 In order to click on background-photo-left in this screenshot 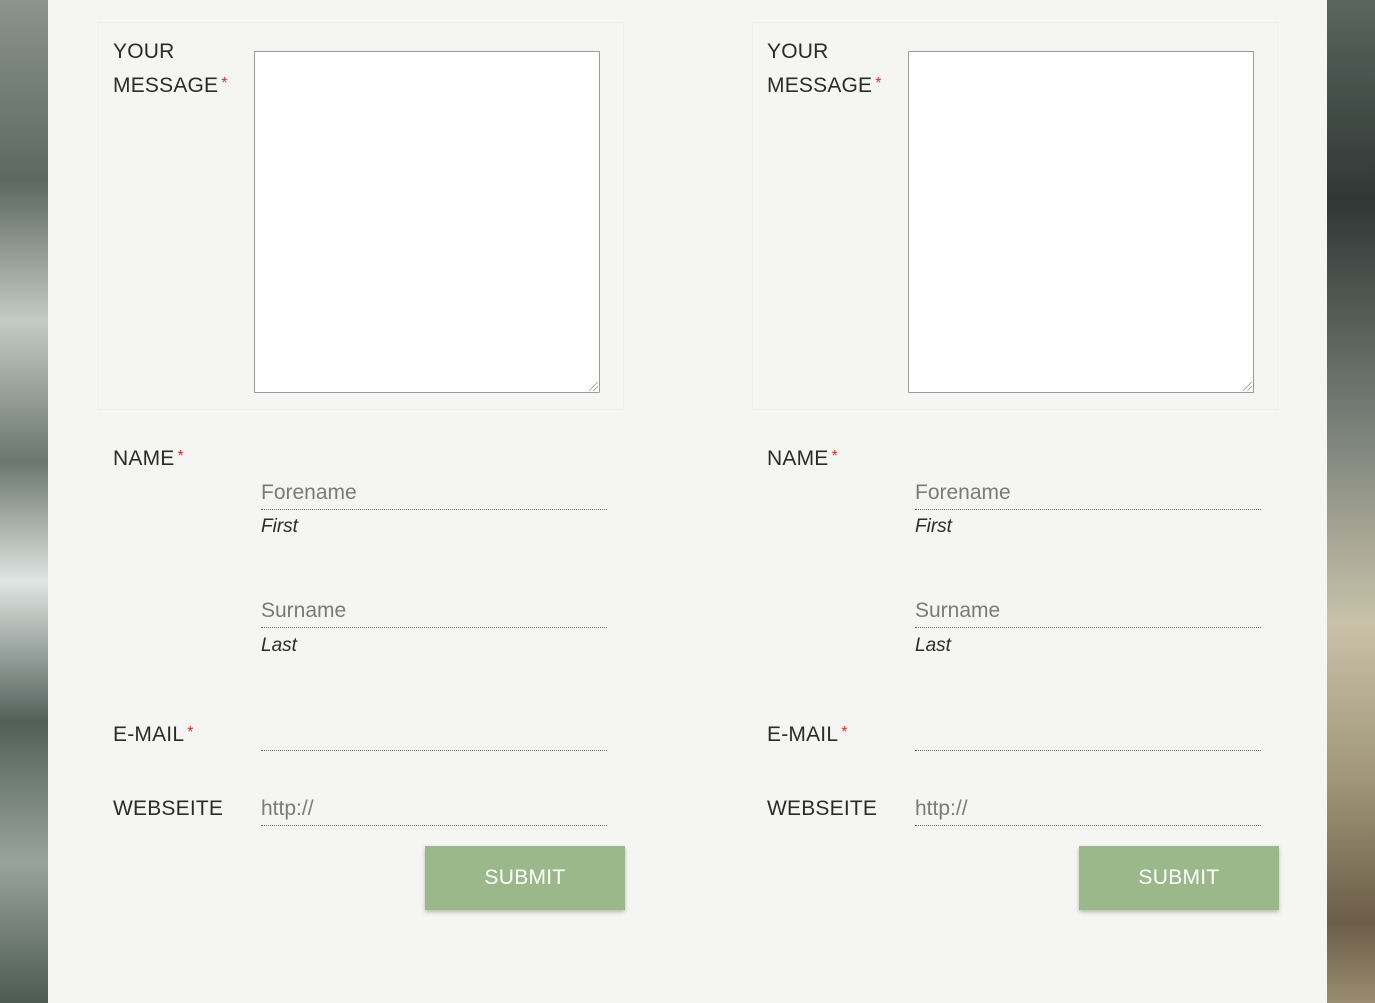, I will do `click(24, 501)`.